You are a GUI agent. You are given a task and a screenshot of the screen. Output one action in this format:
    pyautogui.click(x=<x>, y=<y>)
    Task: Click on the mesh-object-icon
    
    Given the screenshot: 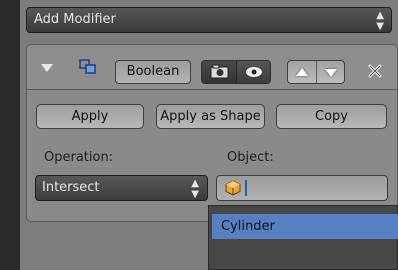 What is the action you would take?
    pyautogui.click(x=233, y=188)
    